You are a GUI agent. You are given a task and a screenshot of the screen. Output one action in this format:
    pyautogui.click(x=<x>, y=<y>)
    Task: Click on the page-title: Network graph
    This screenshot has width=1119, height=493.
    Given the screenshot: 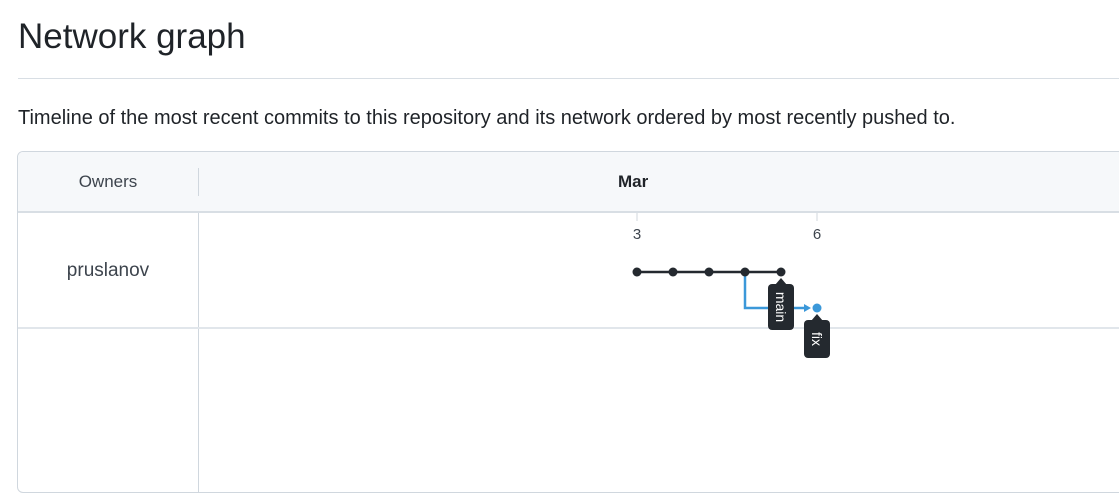 What is the action you would take?
    pyautogui.click(x=132, y=36)
    